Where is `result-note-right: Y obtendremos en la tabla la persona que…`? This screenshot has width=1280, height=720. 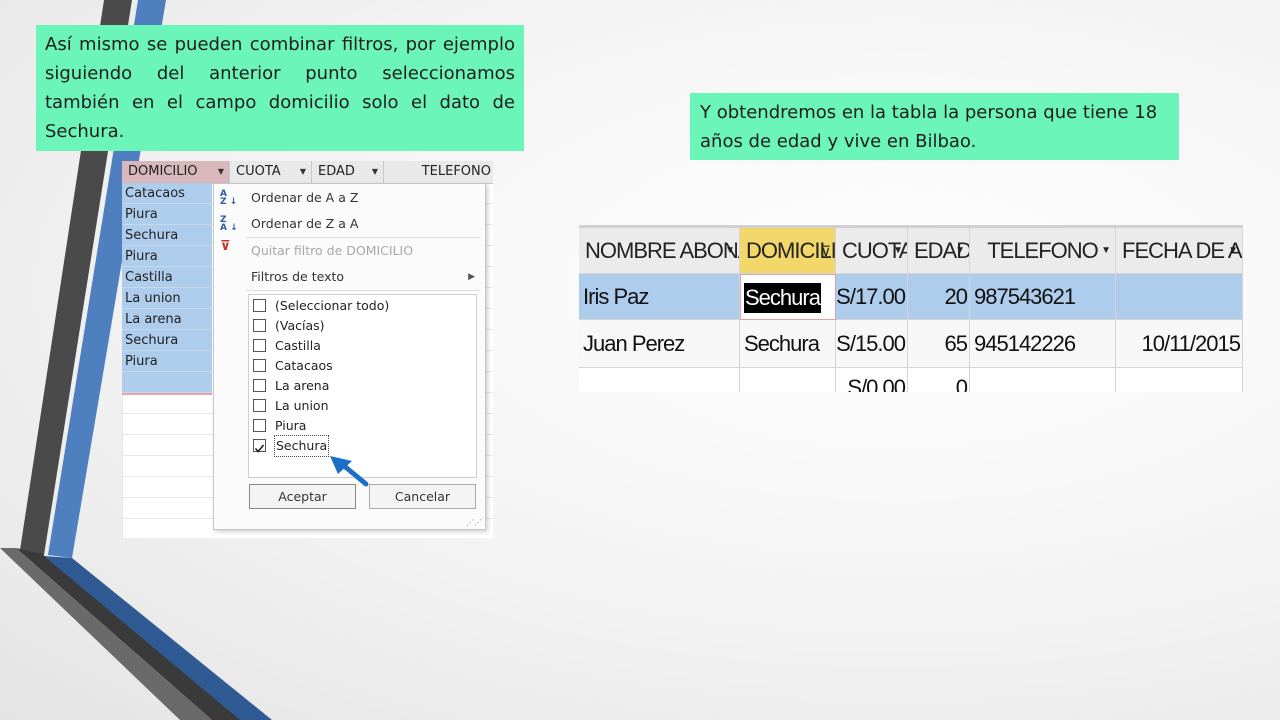 result-note-right: Y obtendremos en la tabla la persona que… is located at coordinates (934, 126).